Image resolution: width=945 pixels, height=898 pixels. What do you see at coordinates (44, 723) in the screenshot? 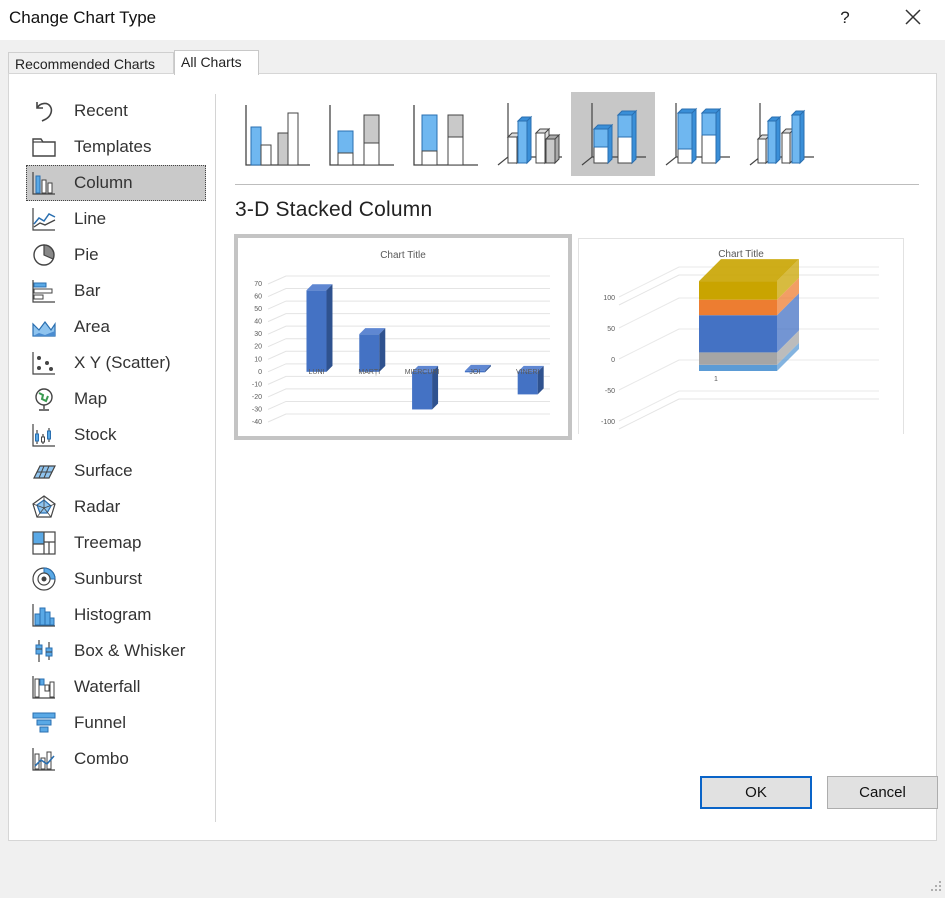
I see `funnel-chart-icon` at bounding box center [44, 723].